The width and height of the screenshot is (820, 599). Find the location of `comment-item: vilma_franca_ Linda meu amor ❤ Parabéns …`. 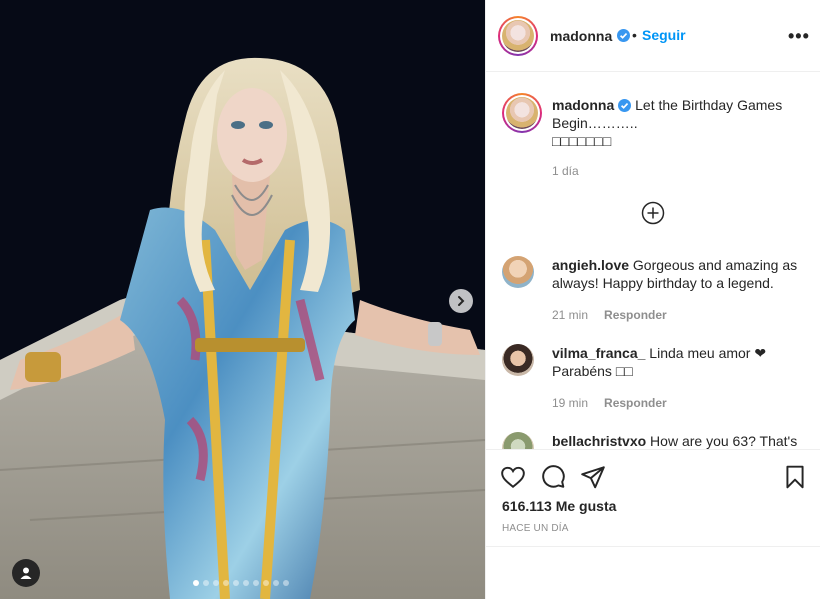

comment-item: vilma_franca_ Linda meu amor ❤ Parabéns … is located at coordinates (657, 379).